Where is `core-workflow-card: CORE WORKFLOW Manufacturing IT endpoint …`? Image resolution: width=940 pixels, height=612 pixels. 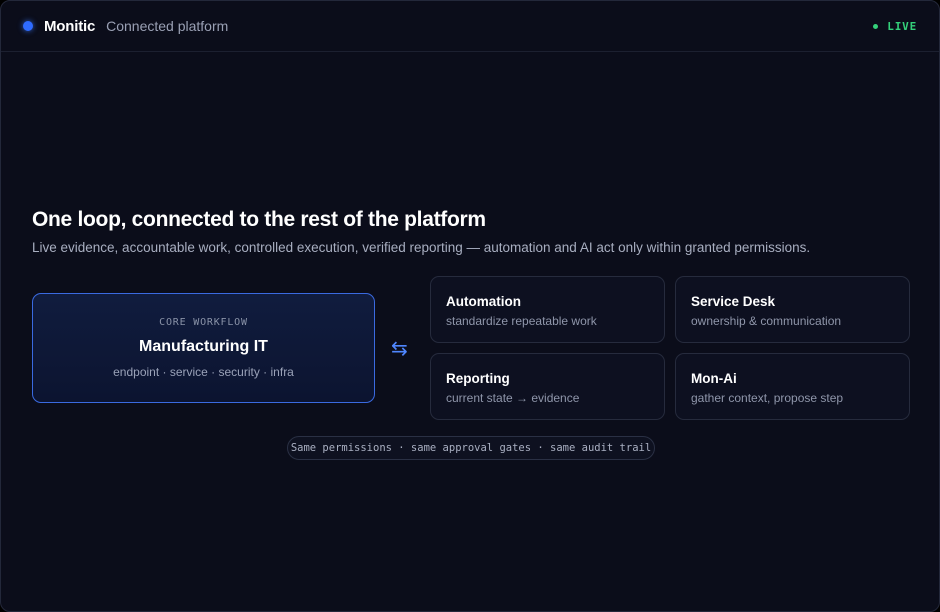 core-workflow-card: CORE WORKFLOW Manufacturing IT endpoint … is located at coordinates (203, 348).